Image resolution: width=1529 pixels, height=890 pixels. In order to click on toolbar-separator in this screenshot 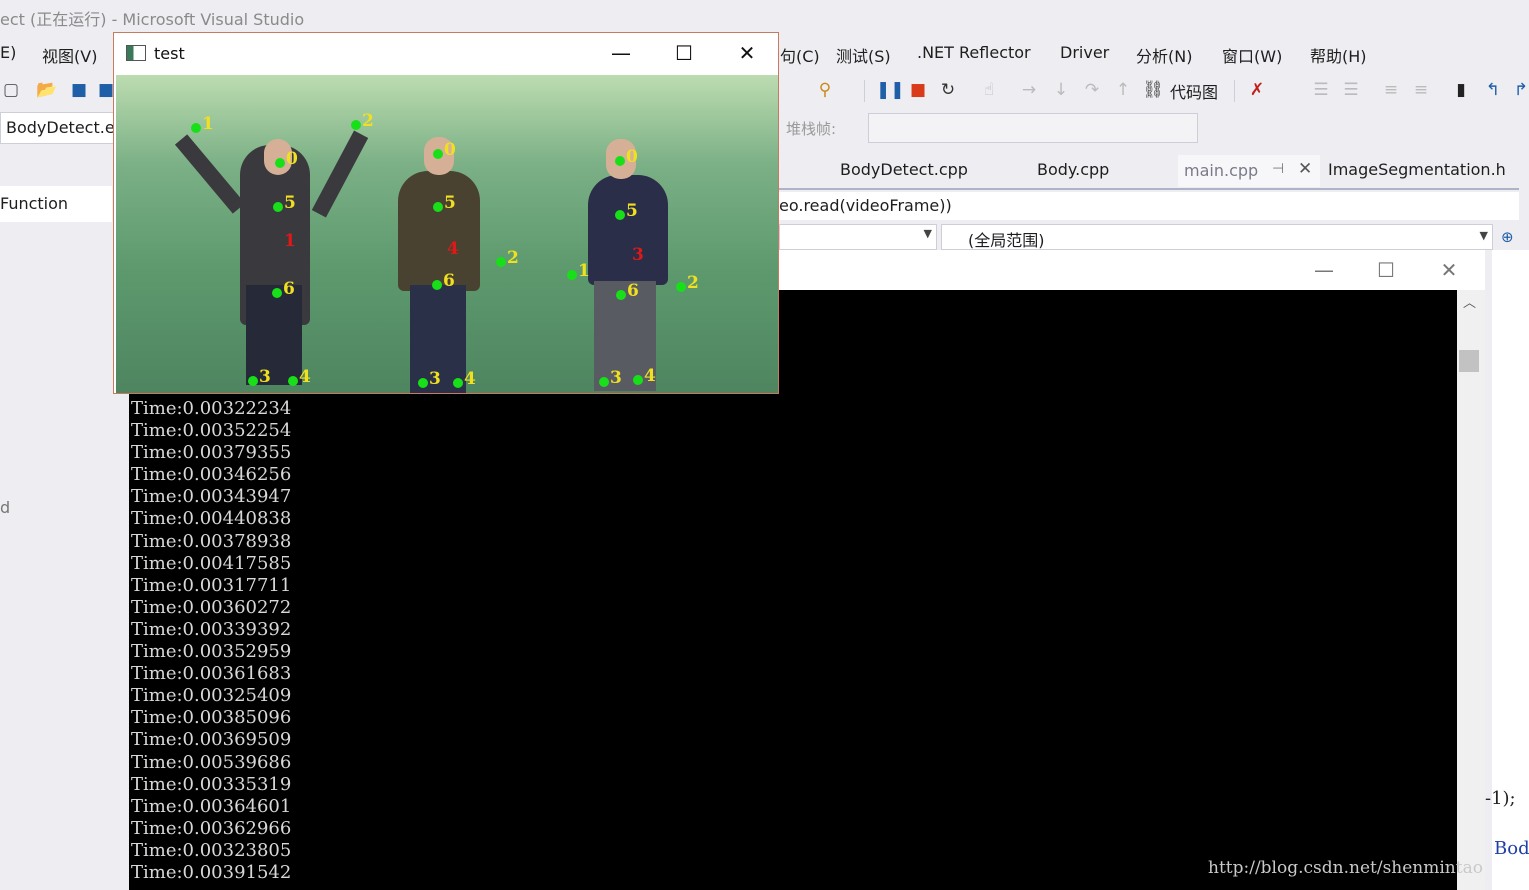, I will do `click(864, 91)`.